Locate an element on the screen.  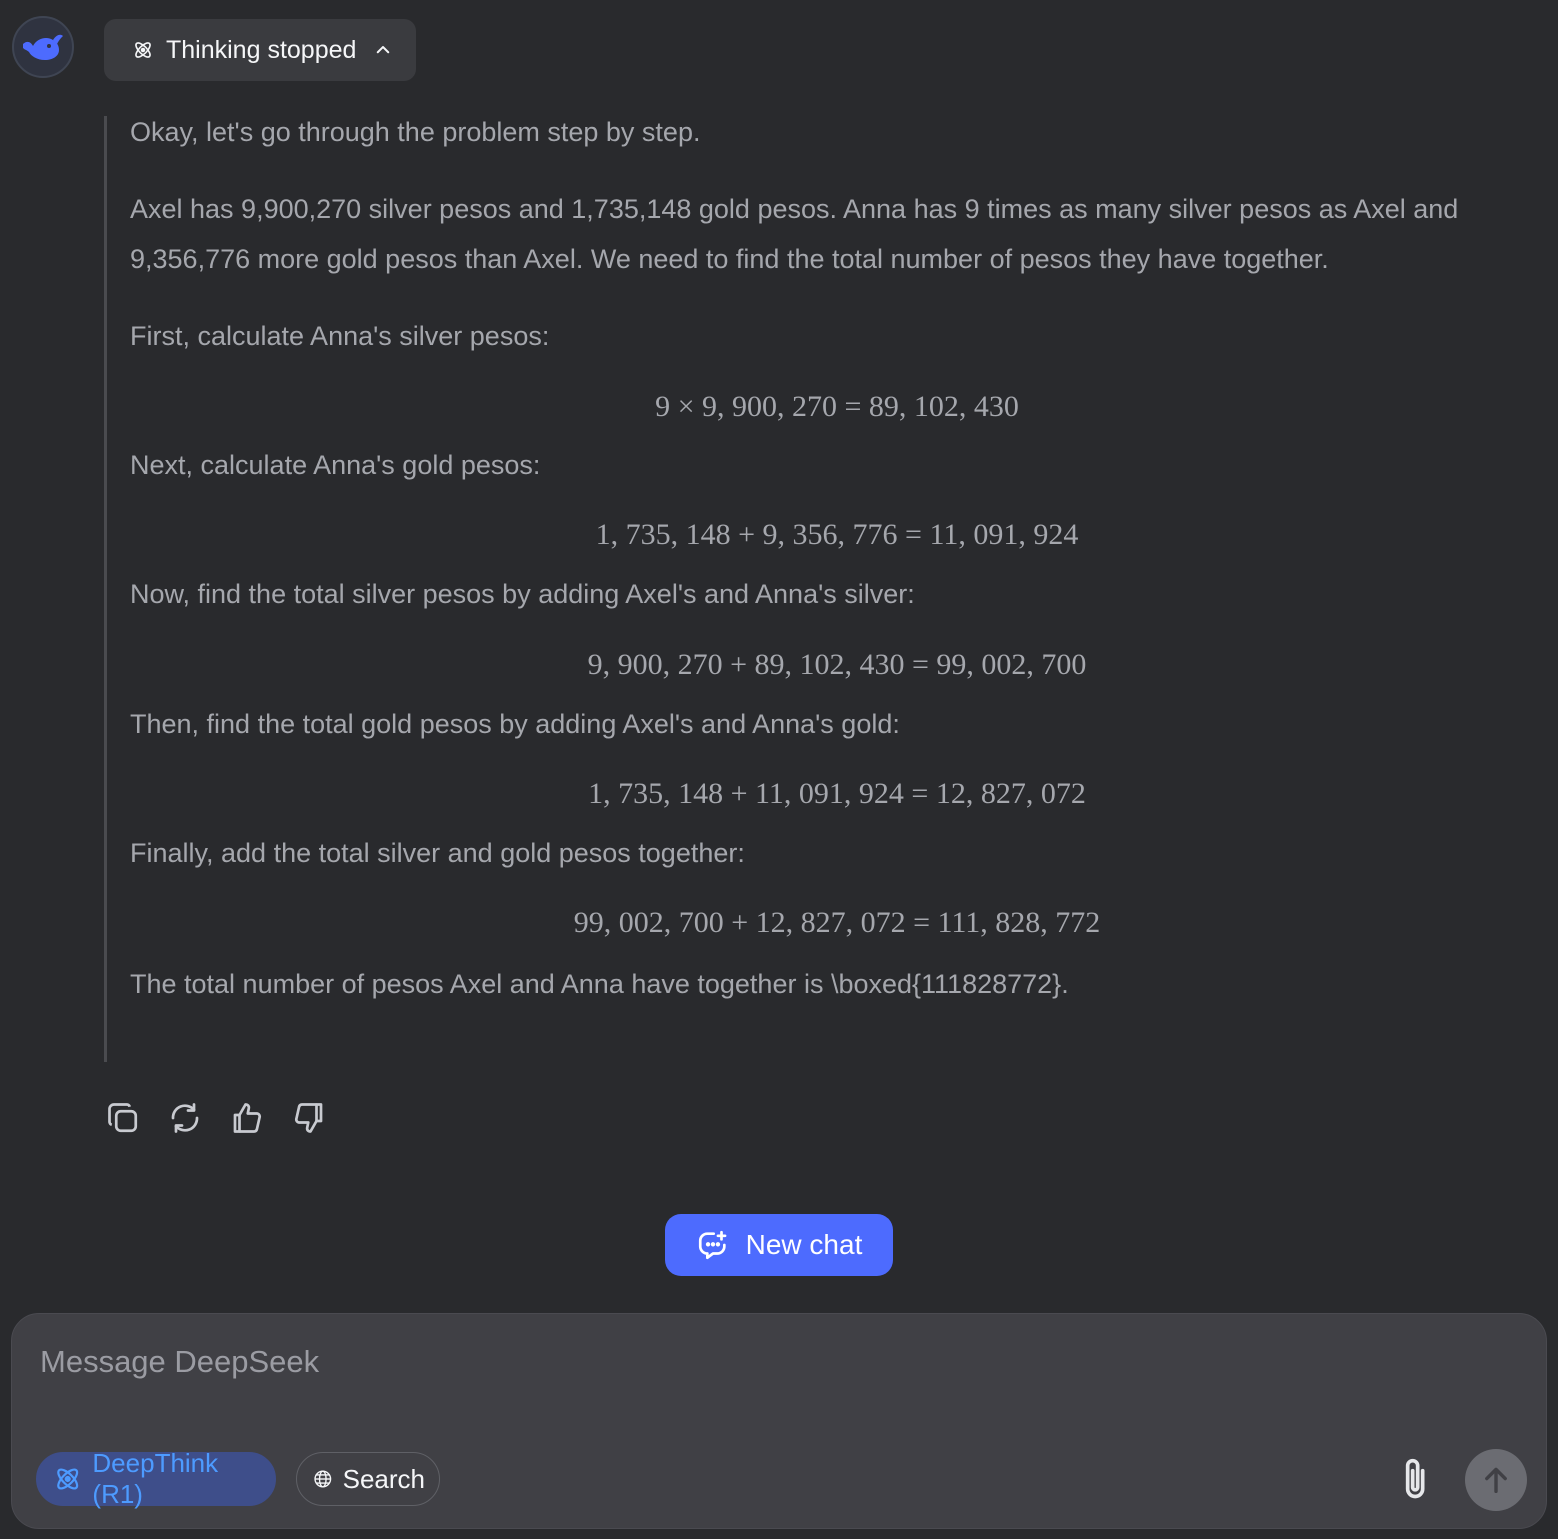
copy-button is located at coordinates (123, 1118).